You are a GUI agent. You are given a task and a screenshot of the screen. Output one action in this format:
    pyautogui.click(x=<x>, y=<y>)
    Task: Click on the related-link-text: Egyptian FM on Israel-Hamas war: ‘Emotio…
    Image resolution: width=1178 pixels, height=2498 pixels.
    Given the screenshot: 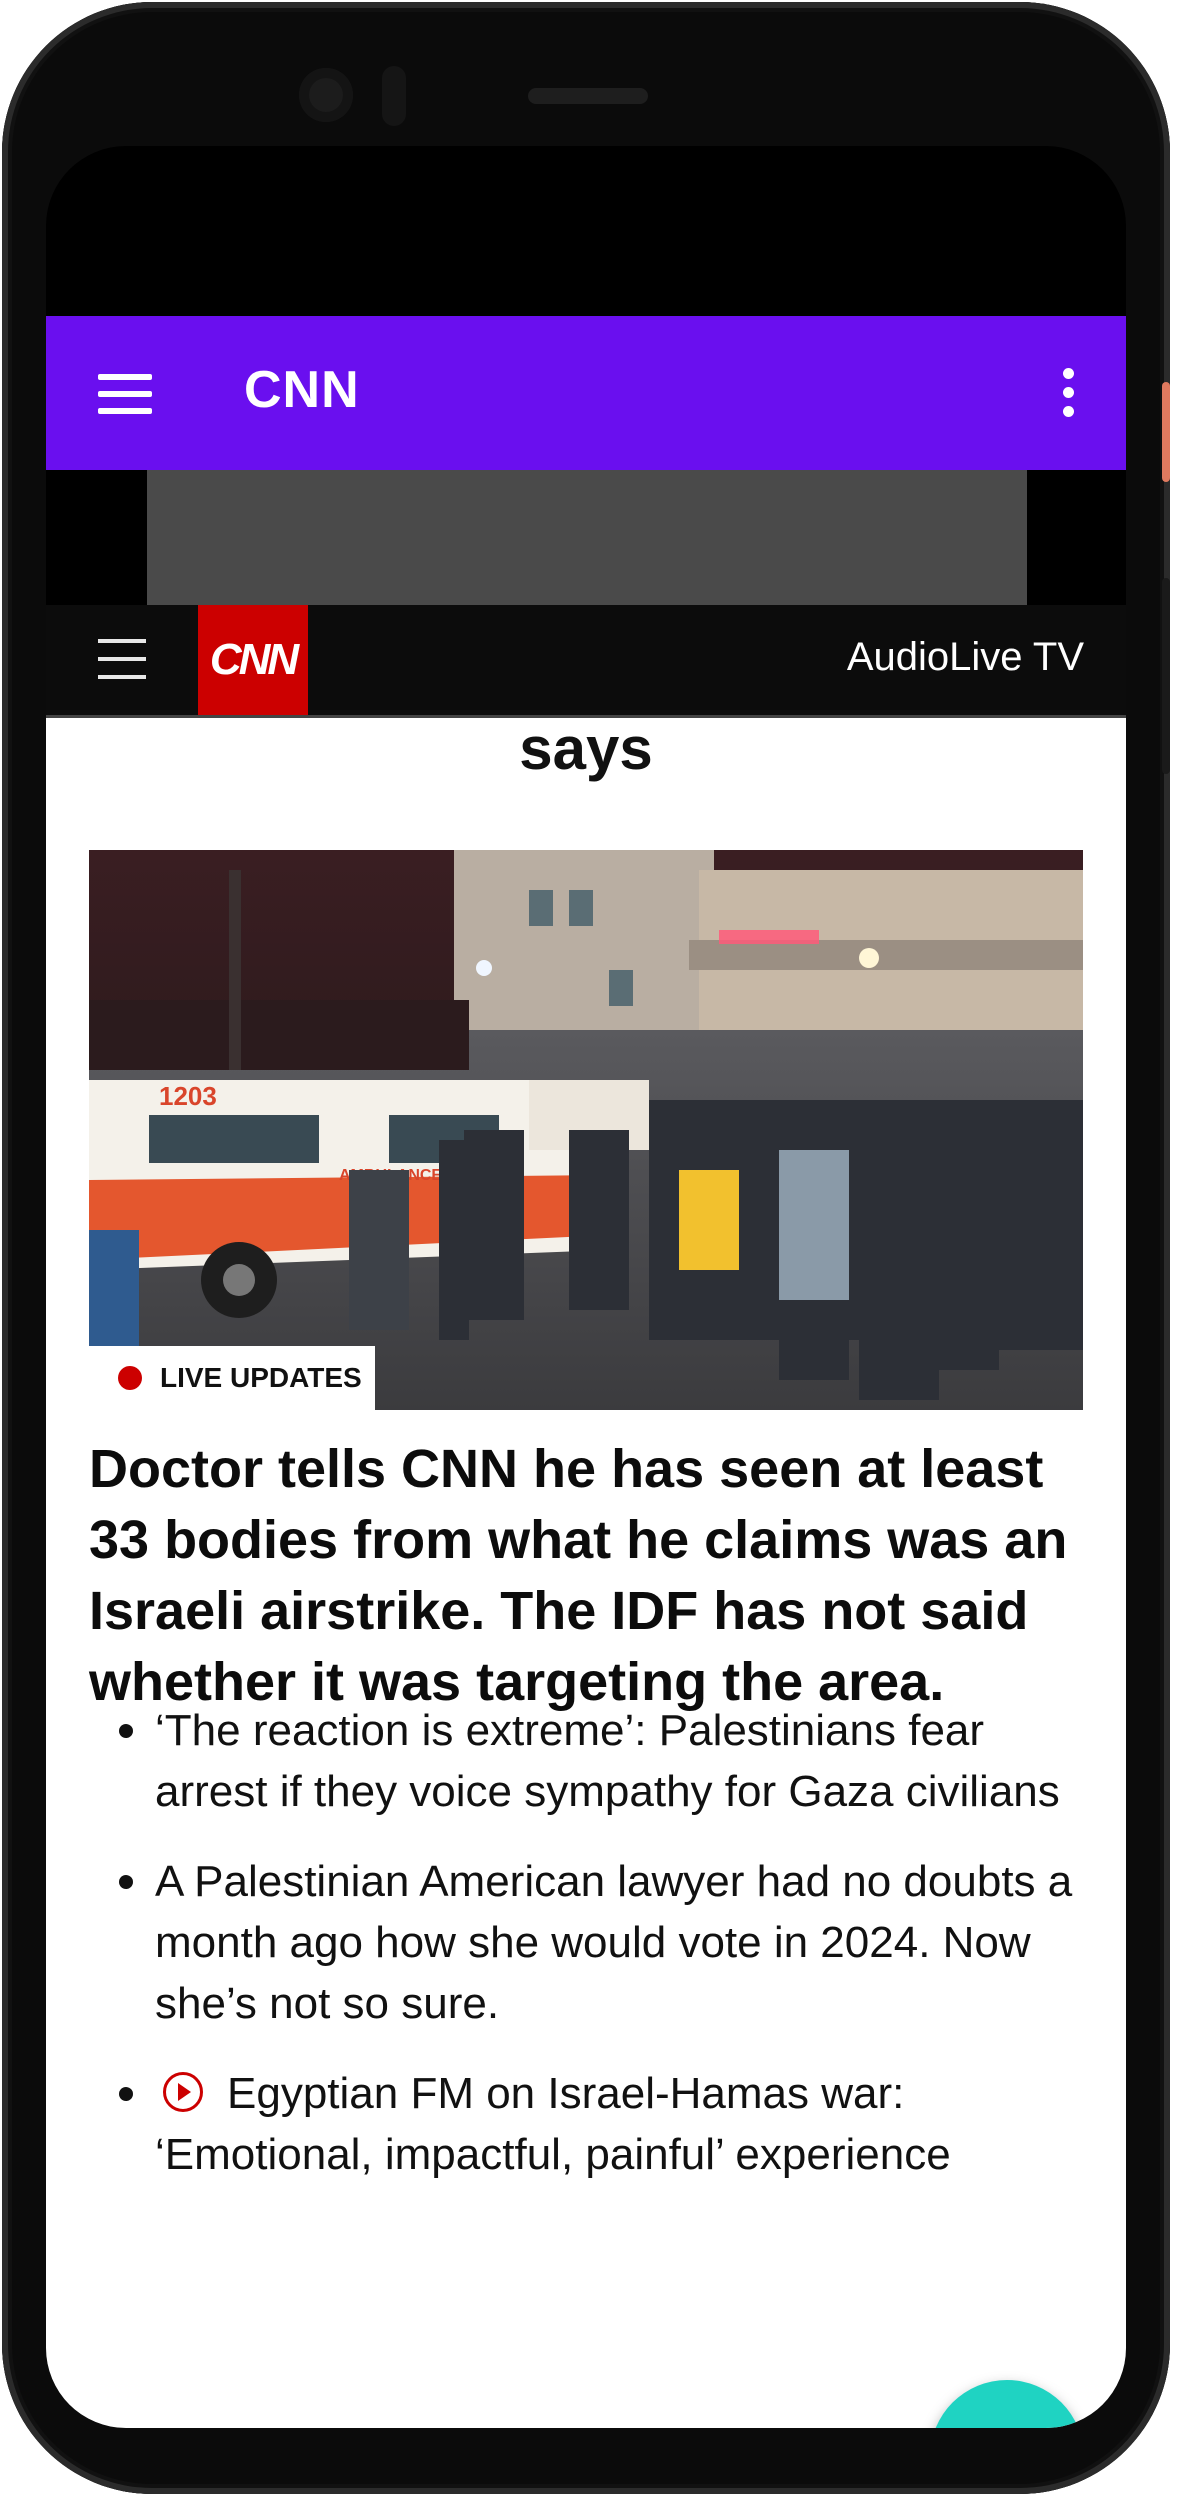 What is the action you would take?
    pyautogui.click(x=553, y=2124)
    